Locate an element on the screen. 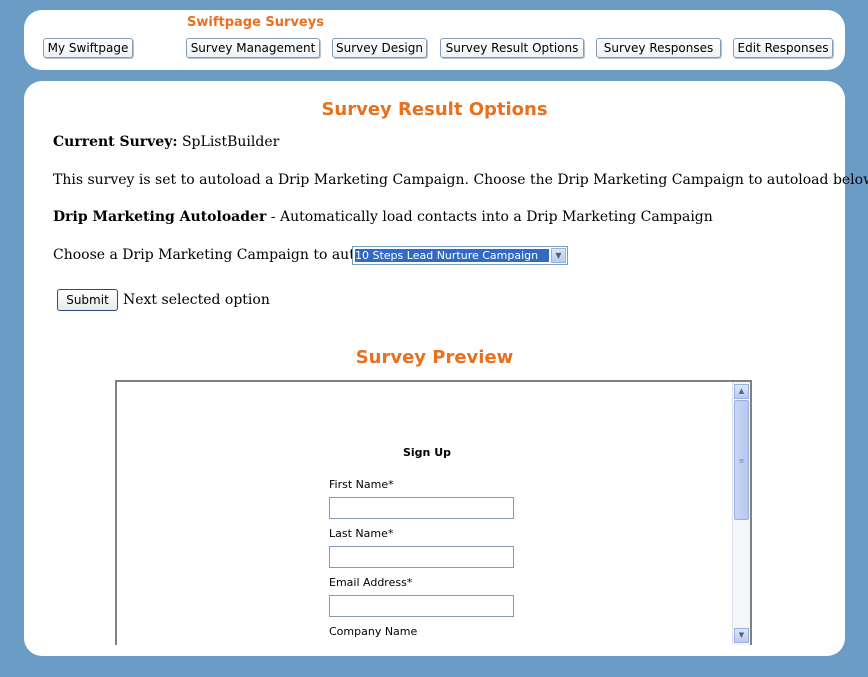  company-name-label: Company Name is located at coordinates (373, 631).